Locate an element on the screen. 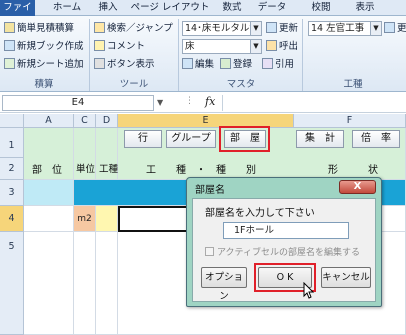 The width and height of the screenshot is (406, 335). header-label-shape: 形 状 is located at coordinates (353, 170).